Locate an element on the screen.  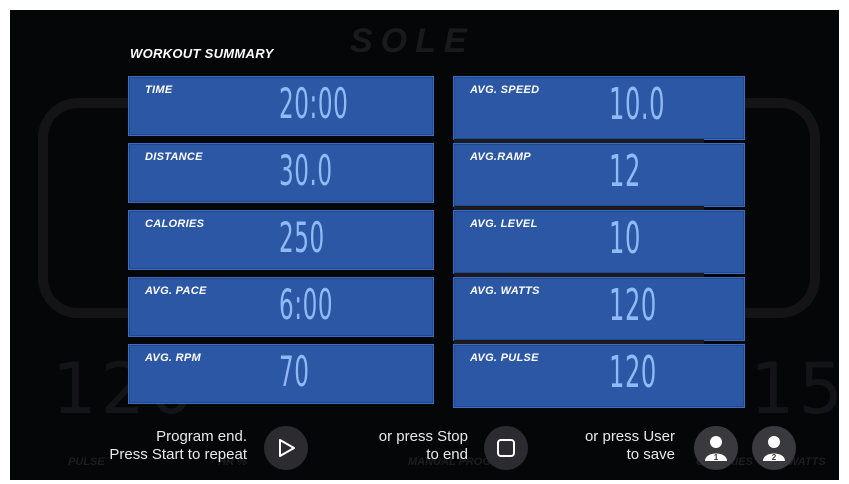
stat-label: DISTANCE is located at coordinates (174, 157).